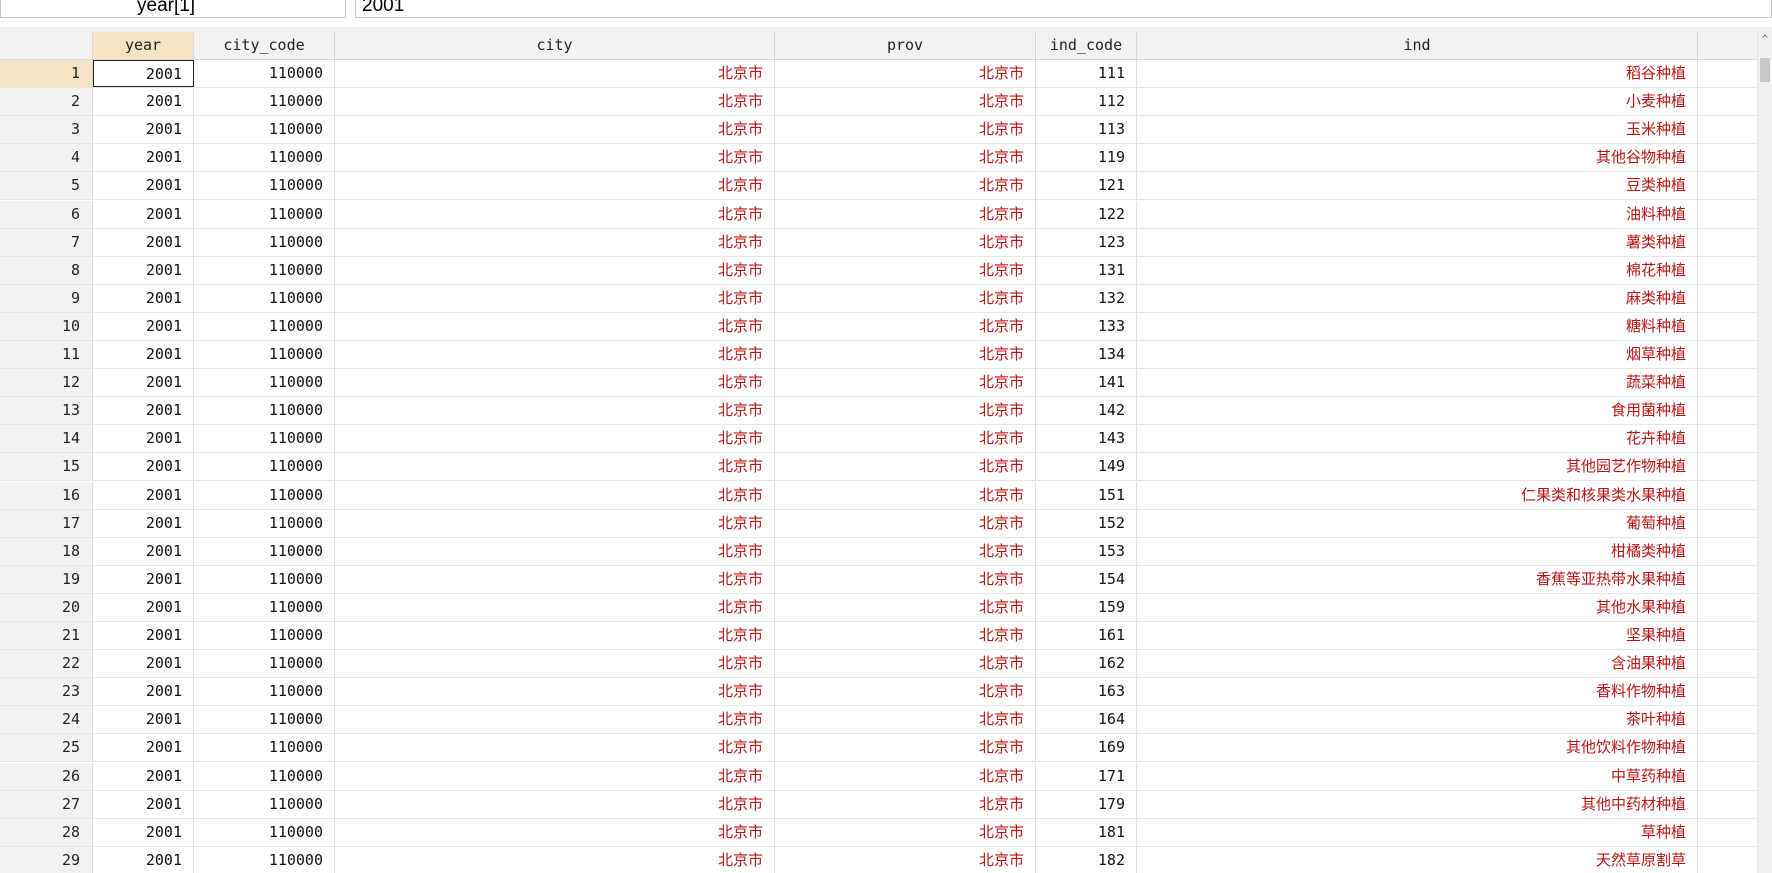  I want to click on row-number: 24, so click(46, 719).